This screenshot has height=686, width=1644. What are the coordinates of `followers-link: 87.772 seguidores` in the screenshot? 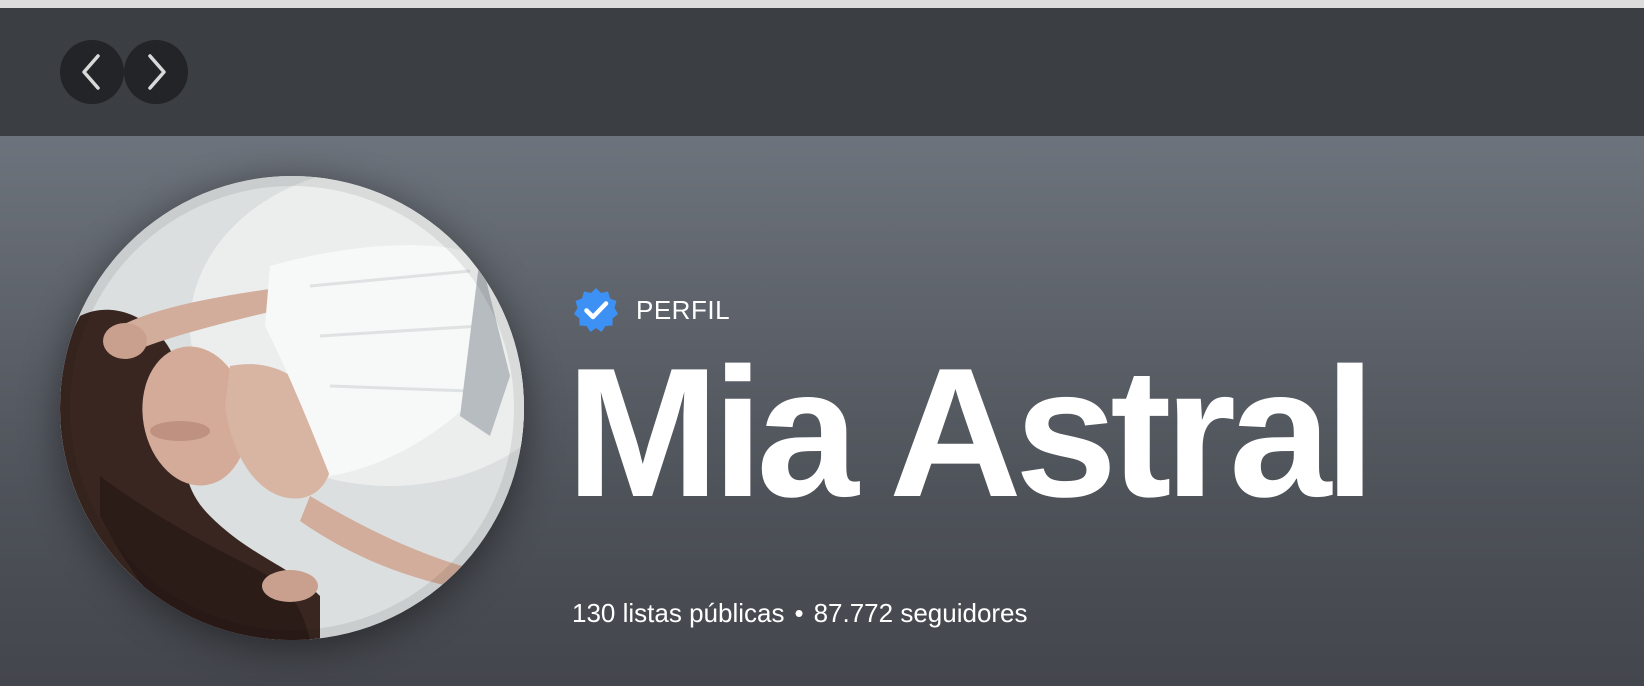 It's located at (921, 613).